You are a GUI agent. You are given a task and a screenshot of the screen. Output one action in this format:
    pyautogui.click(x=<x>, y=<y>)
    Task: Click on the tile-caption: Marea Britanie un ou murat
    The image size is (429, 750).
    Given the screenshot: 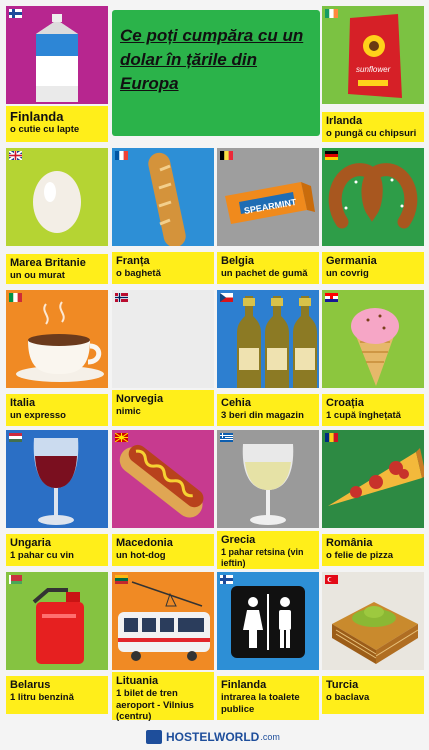 What is the action you would take?
    pyautogui.click(x=57, y=269)
    